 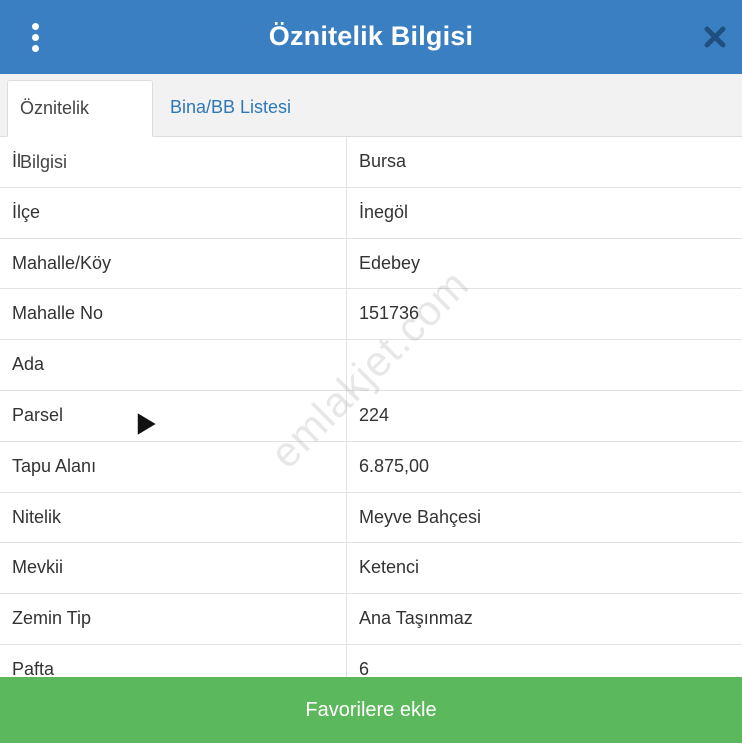 I want to click on attribute-value: Meyve Bahçesi, so click(x=420, y=516).